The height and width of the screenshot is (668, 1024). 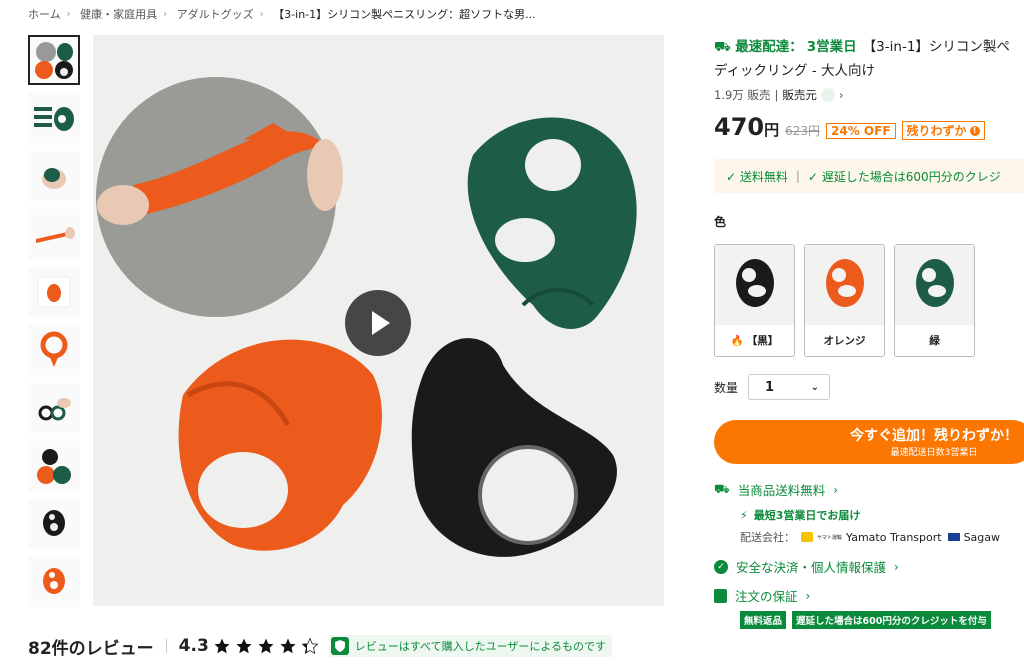 I want to click on chevron-down-icon: ⌄, so click(x=815, y=387).